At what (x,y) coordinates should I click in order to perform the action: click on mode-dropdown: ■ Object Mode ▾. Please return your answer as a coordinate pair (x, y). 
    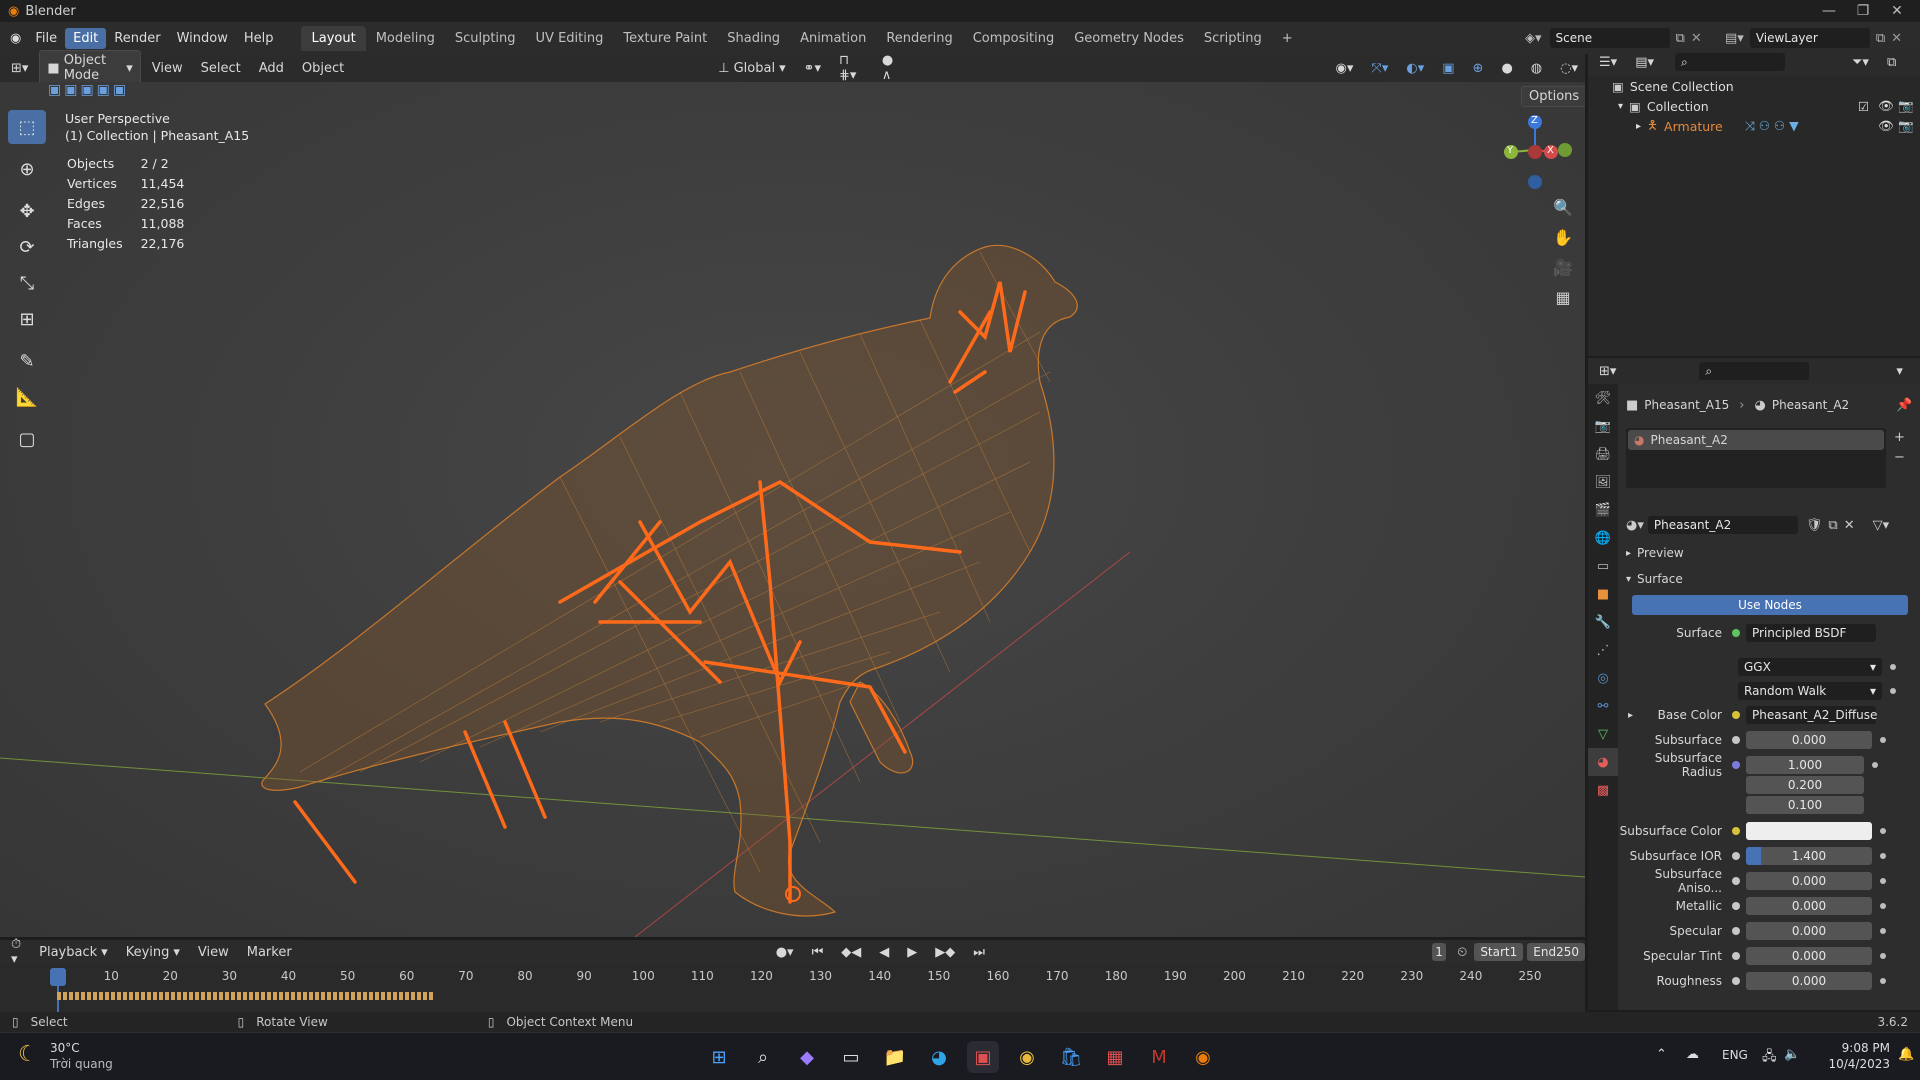
    Looking at the image, I should click on (90, 68).